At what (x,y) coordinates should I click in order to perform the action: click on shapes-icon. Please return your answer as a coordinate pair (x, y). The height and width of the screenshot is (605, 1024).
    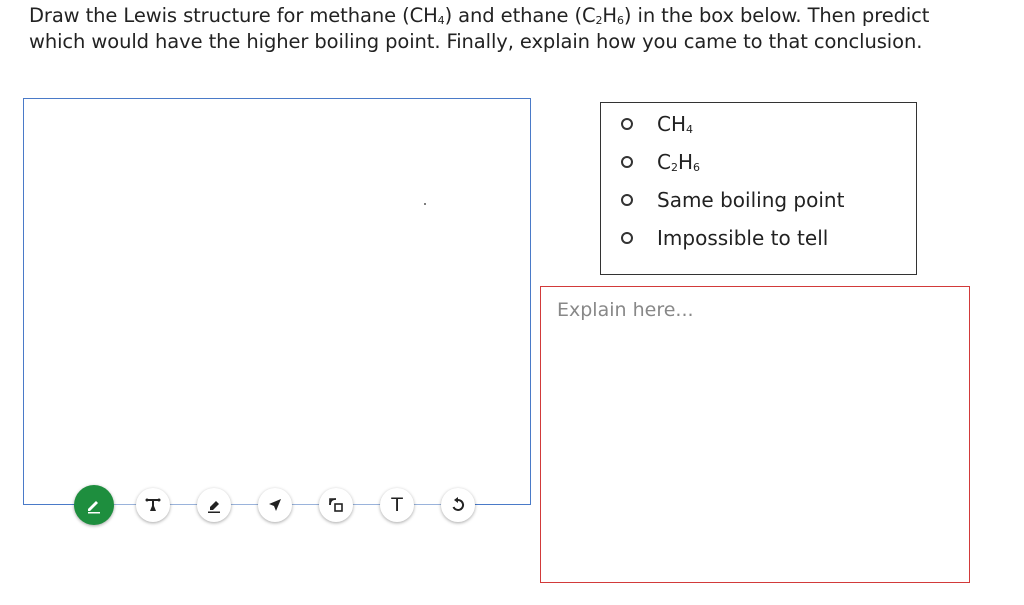
    Looking at the image, I should click on (336, 505).